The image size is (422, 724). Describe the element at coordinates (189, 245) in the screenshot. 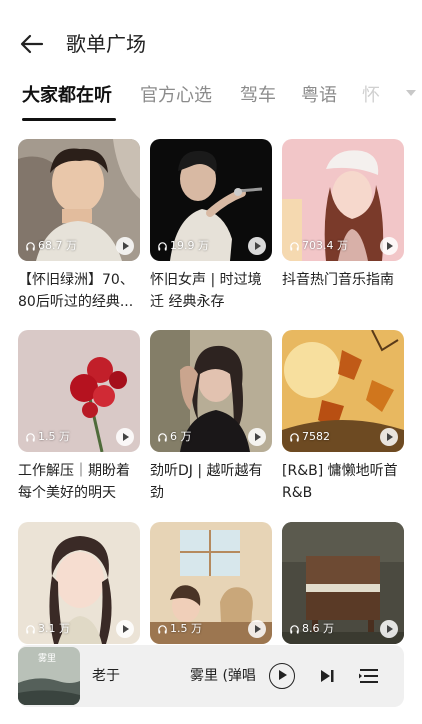

I see `play-count-text: 19.9 万` at that location.